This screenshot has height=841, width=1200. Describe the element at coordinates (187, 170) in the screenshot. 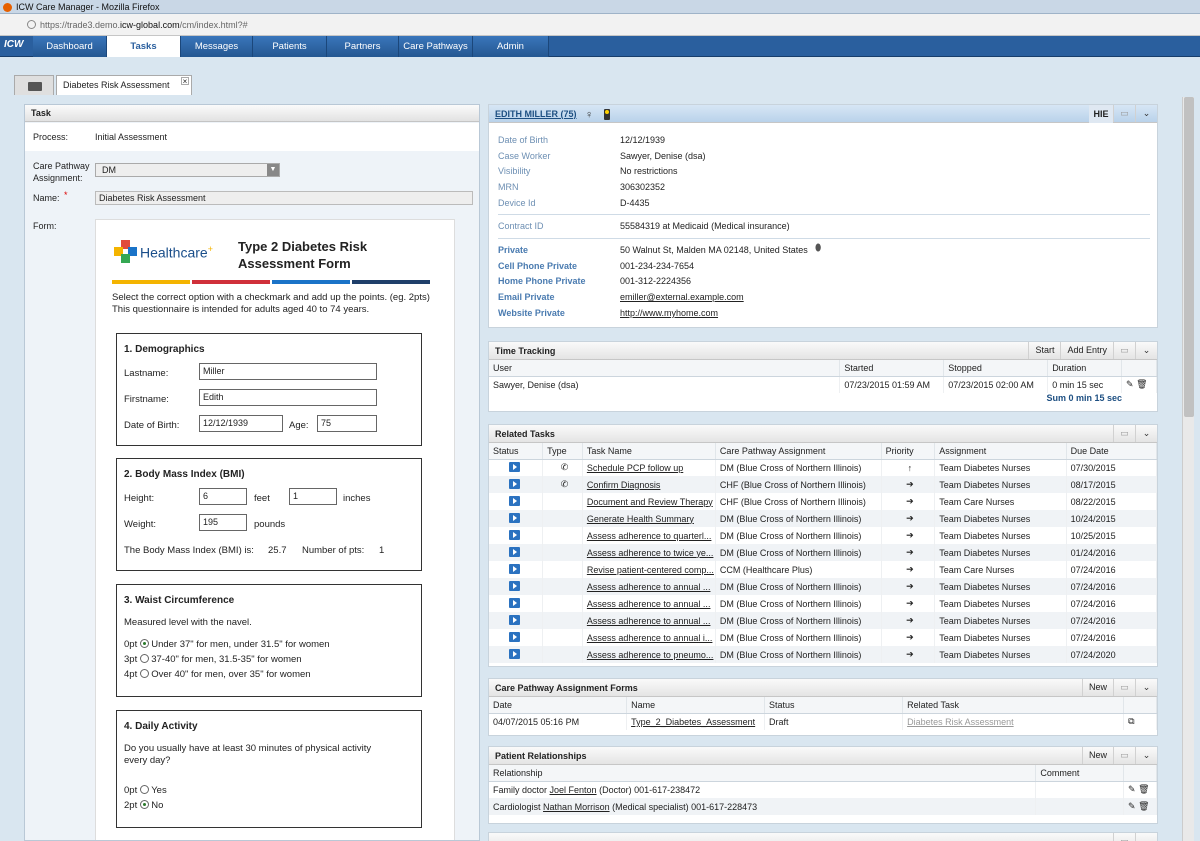

I see `cpa-select: DM ▼` at that location.